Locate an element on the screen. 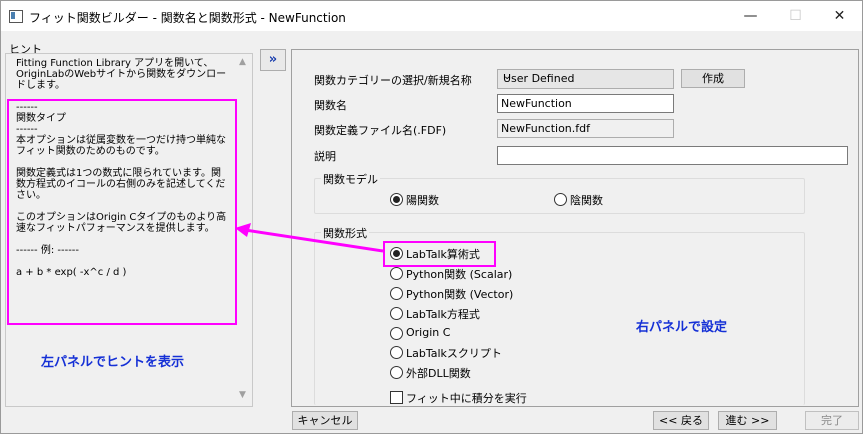  radio-python-vector-label: Python関数 (Vector) is located at coordinates (460, 294).